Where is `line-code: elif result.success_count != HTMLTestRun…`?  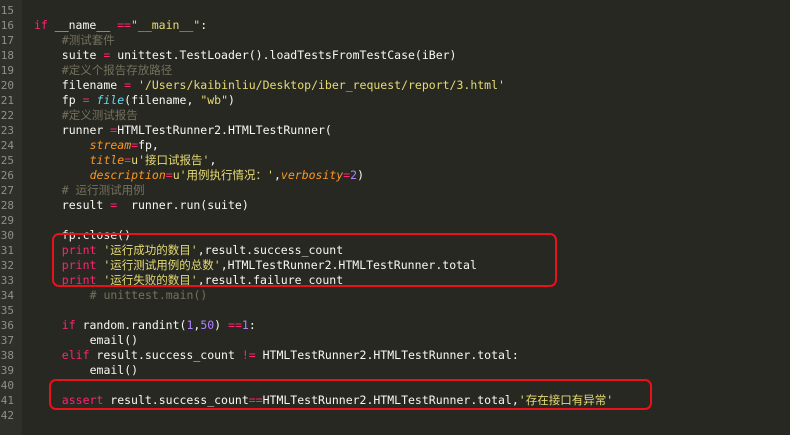 line-code: elif result.success_count != HTMLTestRun… is located at coordinates (290, 355).